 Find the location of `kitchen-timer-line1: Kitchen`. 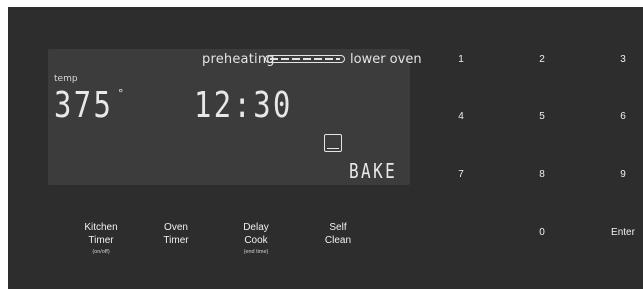

kitchen-timer-line1: Kitchen is located at coordinates (101, 227).